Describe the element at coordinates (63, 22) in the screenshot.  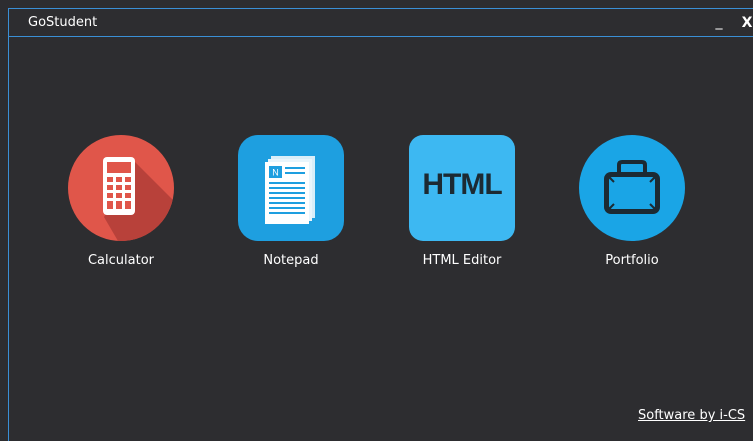
I see `window-title: GoStudent` at that location.